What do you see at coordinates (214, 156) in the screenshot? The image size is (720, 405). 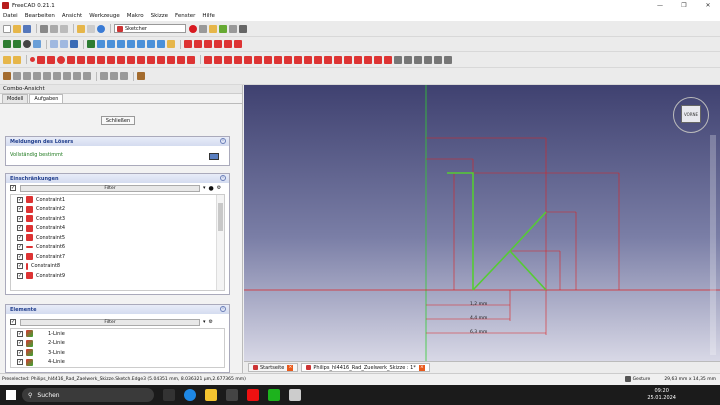 I see `solver-settings-icon` at bounding box center [214, 156].